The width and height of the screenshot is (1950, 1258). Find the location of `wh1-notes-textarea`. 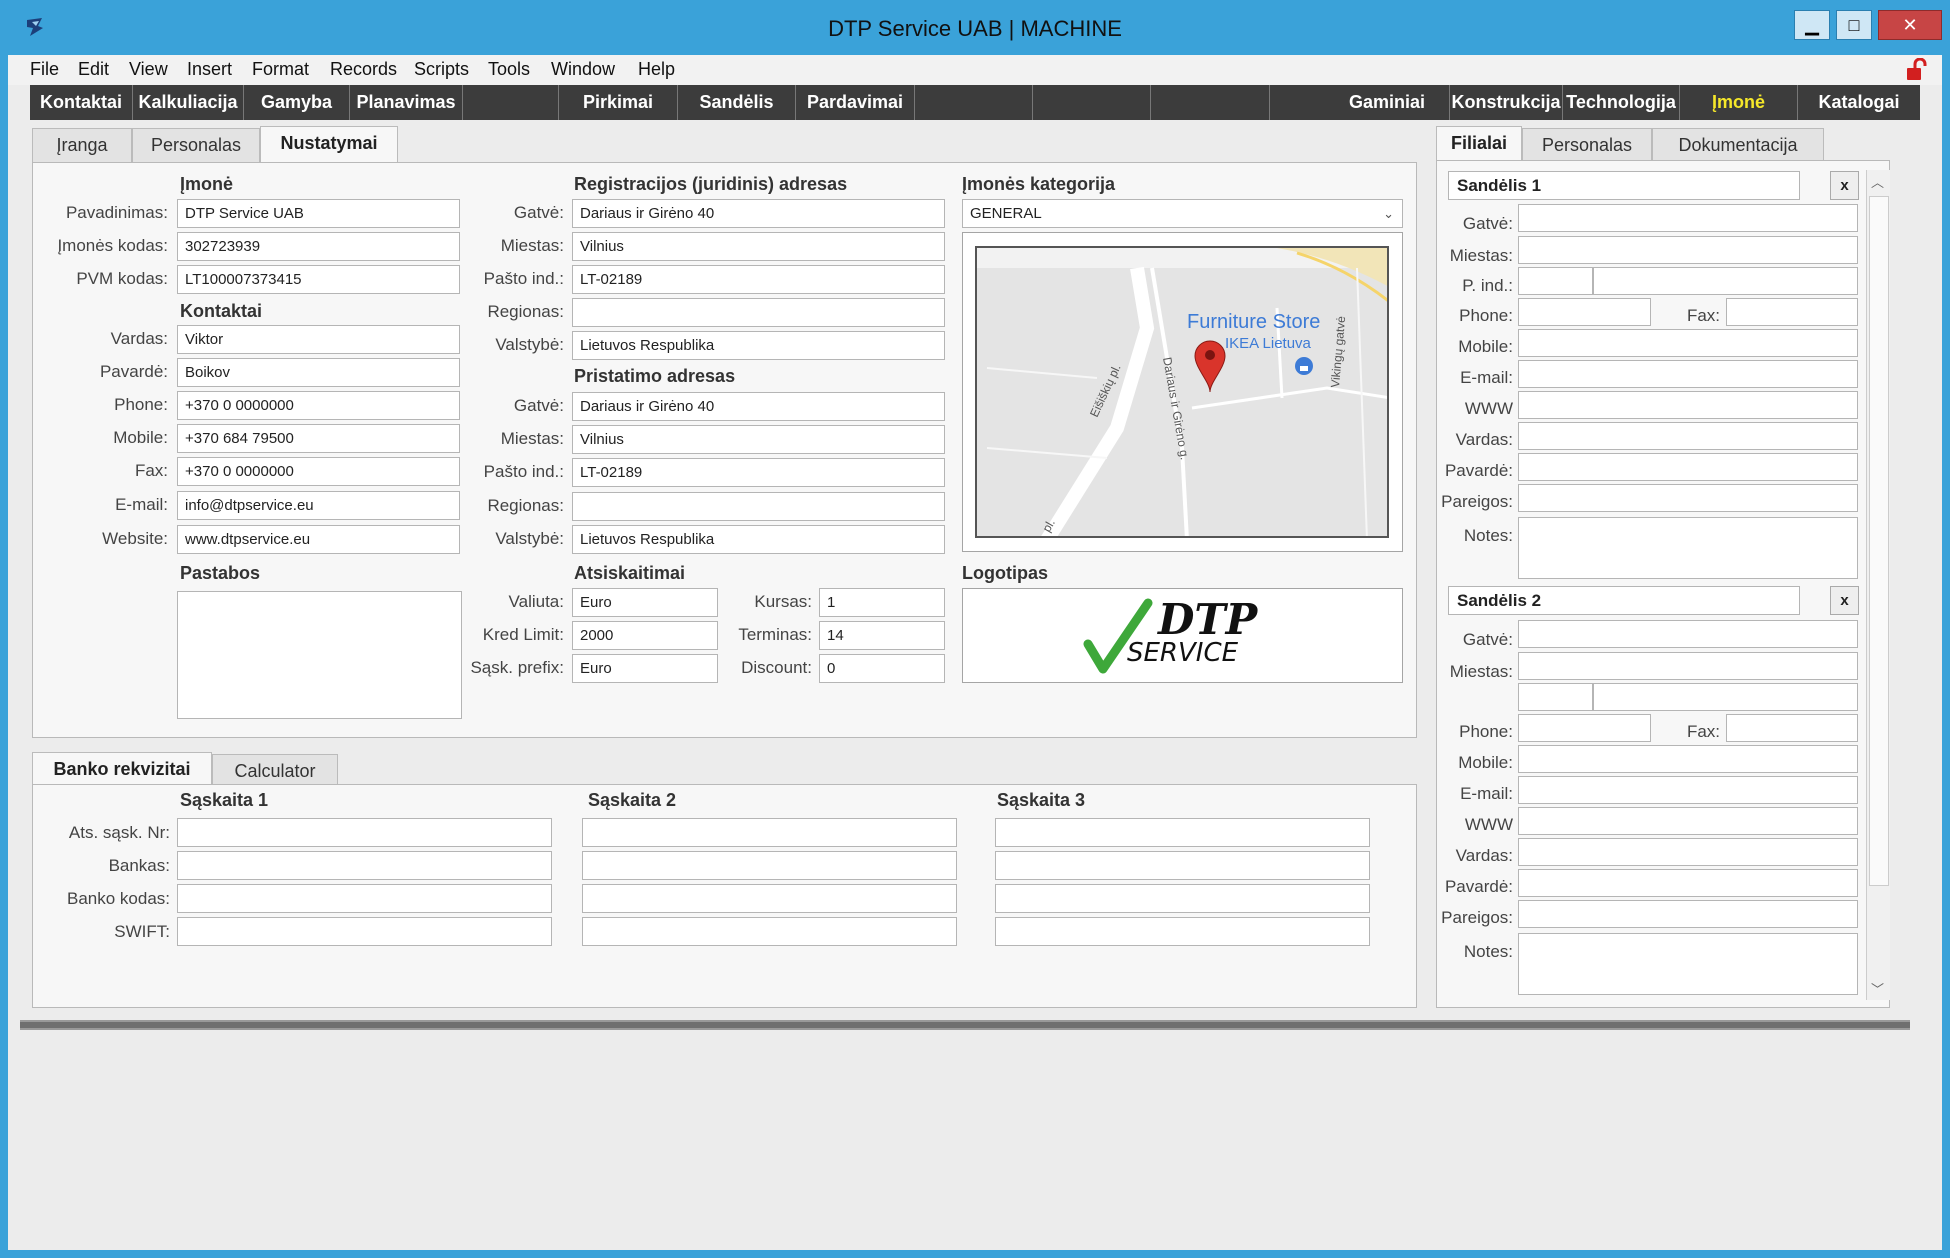

wh1-notes-textarea is located at coordinates (1688, 548).